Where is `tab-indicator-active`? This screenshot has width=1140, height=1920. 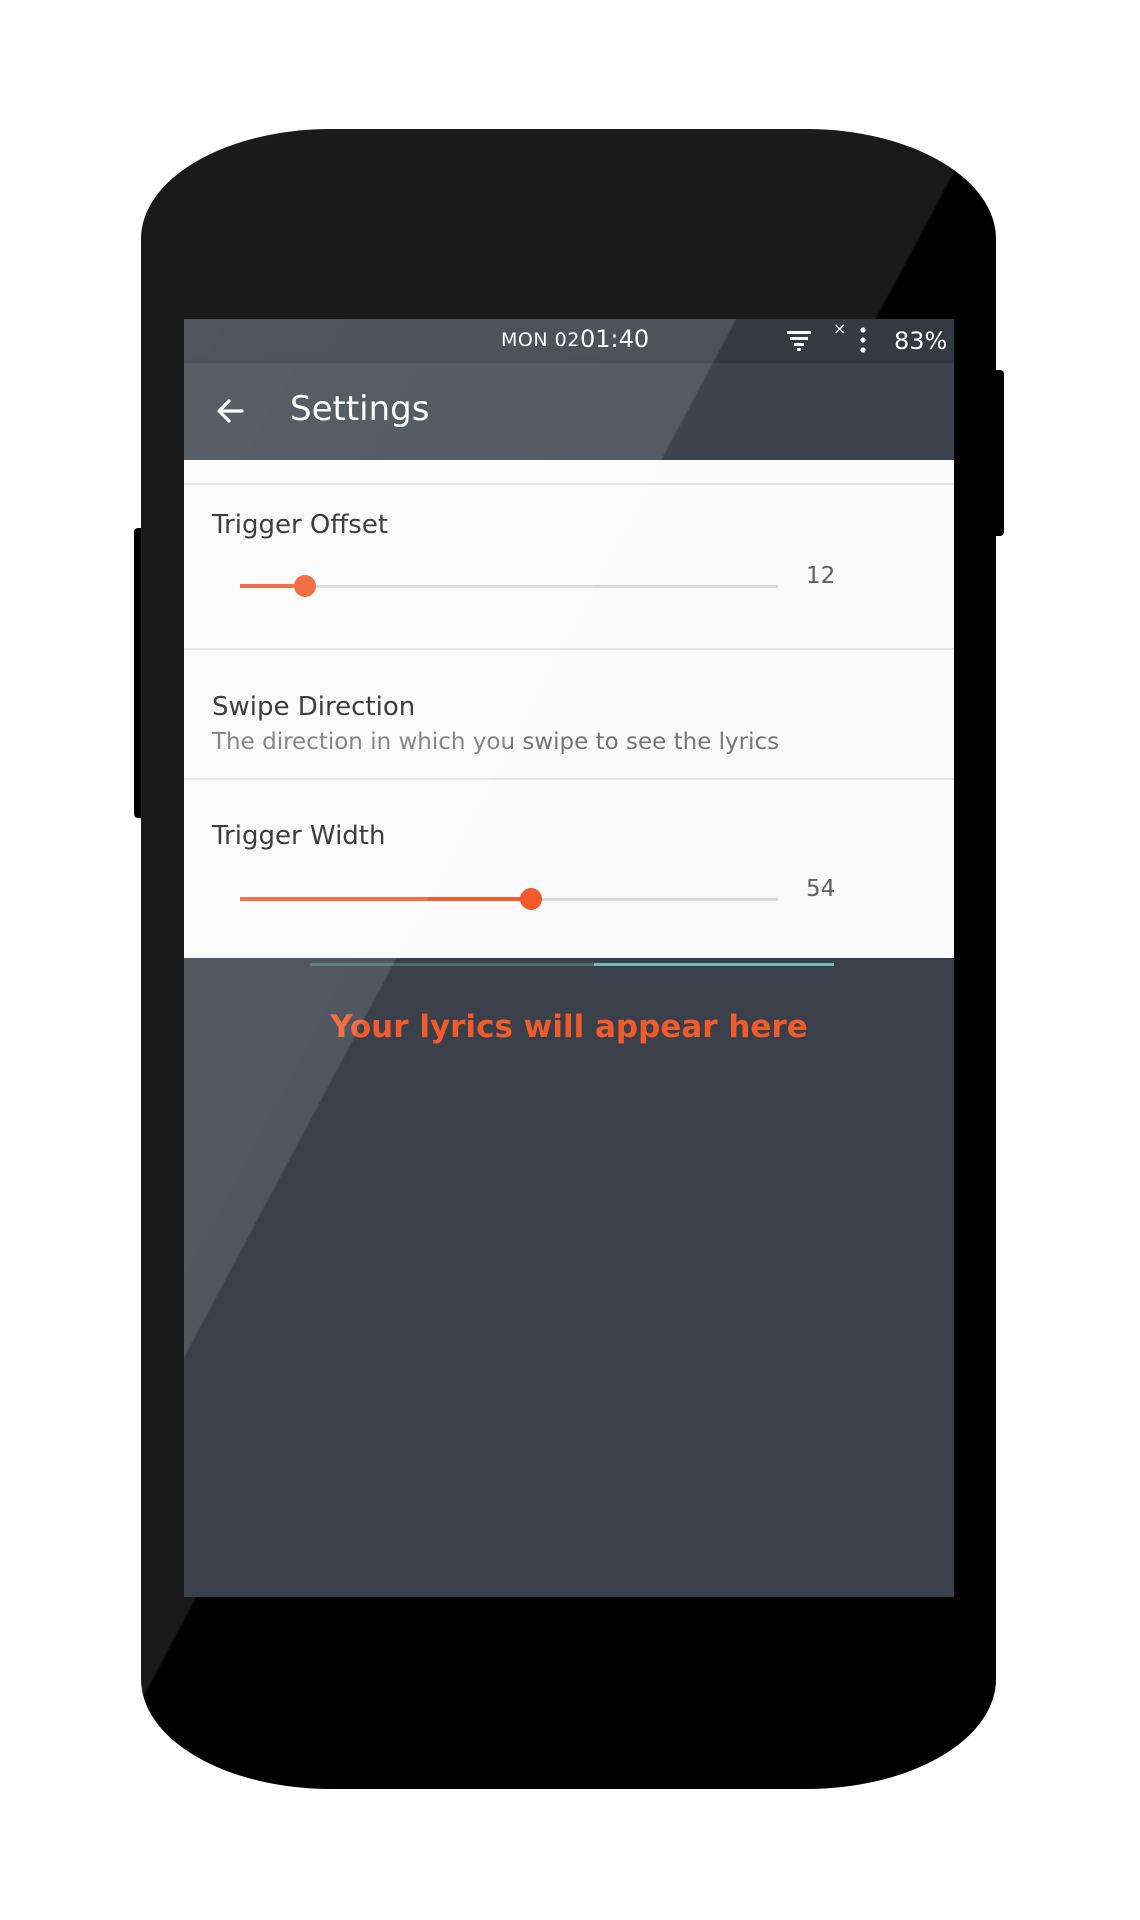
tab-indicator-active is located at coordinates (714, 964).